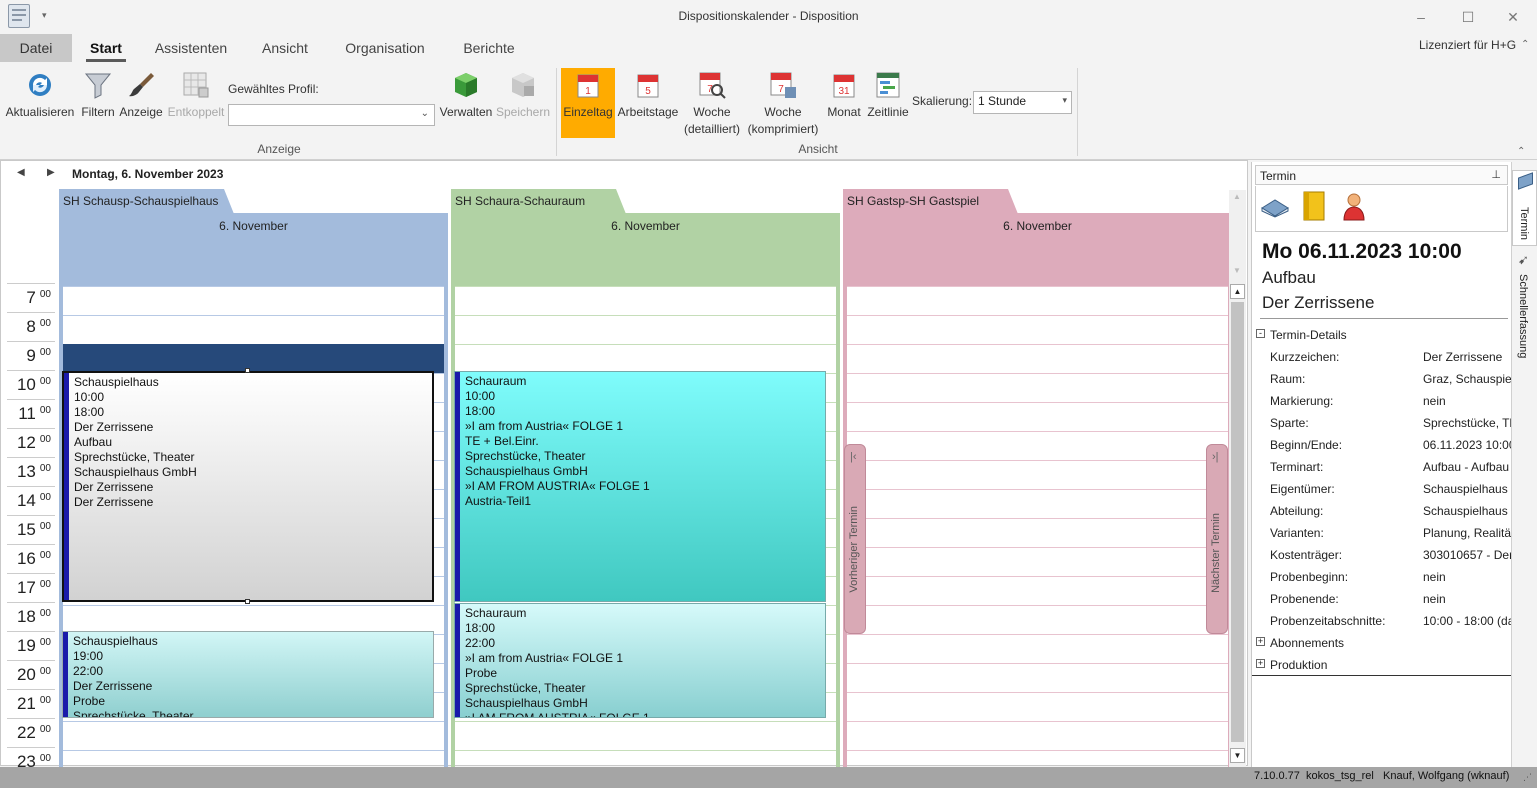 This screenshot has width=1537, height=788. Describe the element at coordinates (1467, 555) in the screenshot. I see `detail-value: 303010657 - Der Z` at that location.